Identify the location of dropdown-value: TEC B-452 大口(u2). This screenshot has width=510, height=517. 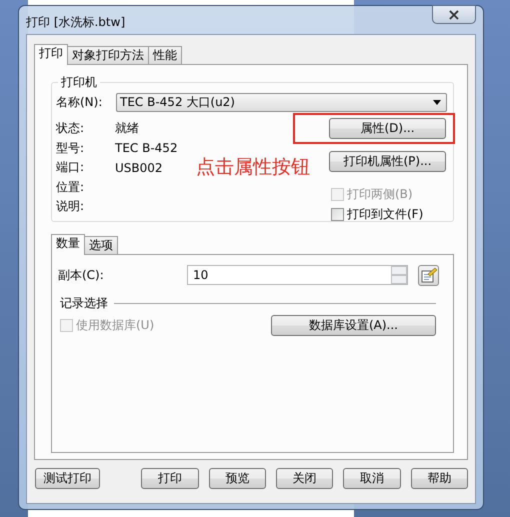
(177, 102).